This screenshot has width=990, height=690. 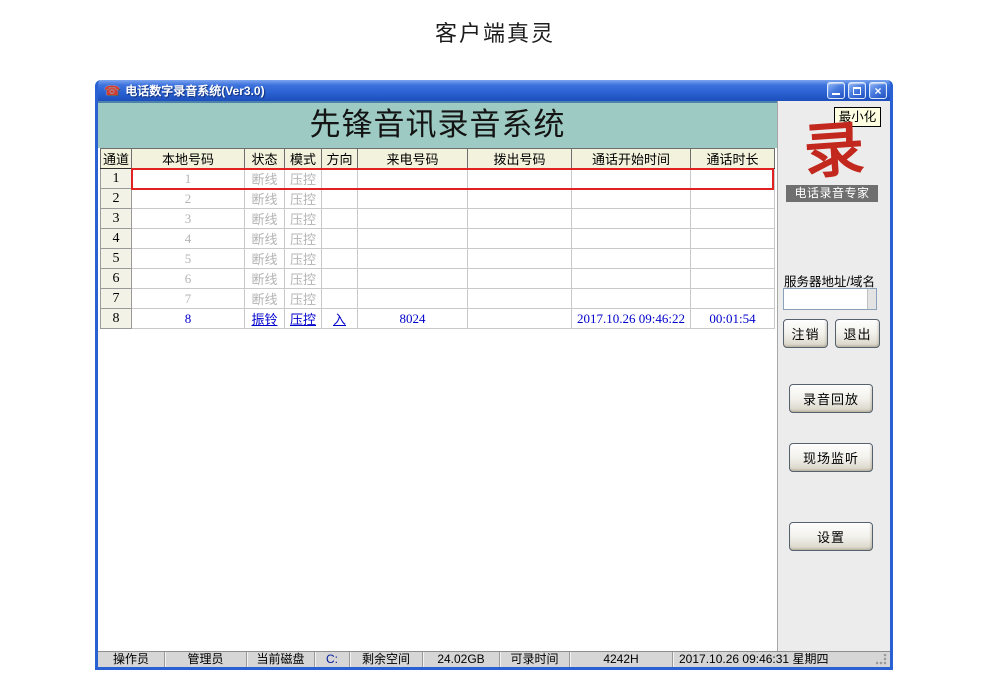 I want to click on channel-row-4: 4 4 断线 压控, so click(x=437, y=238).